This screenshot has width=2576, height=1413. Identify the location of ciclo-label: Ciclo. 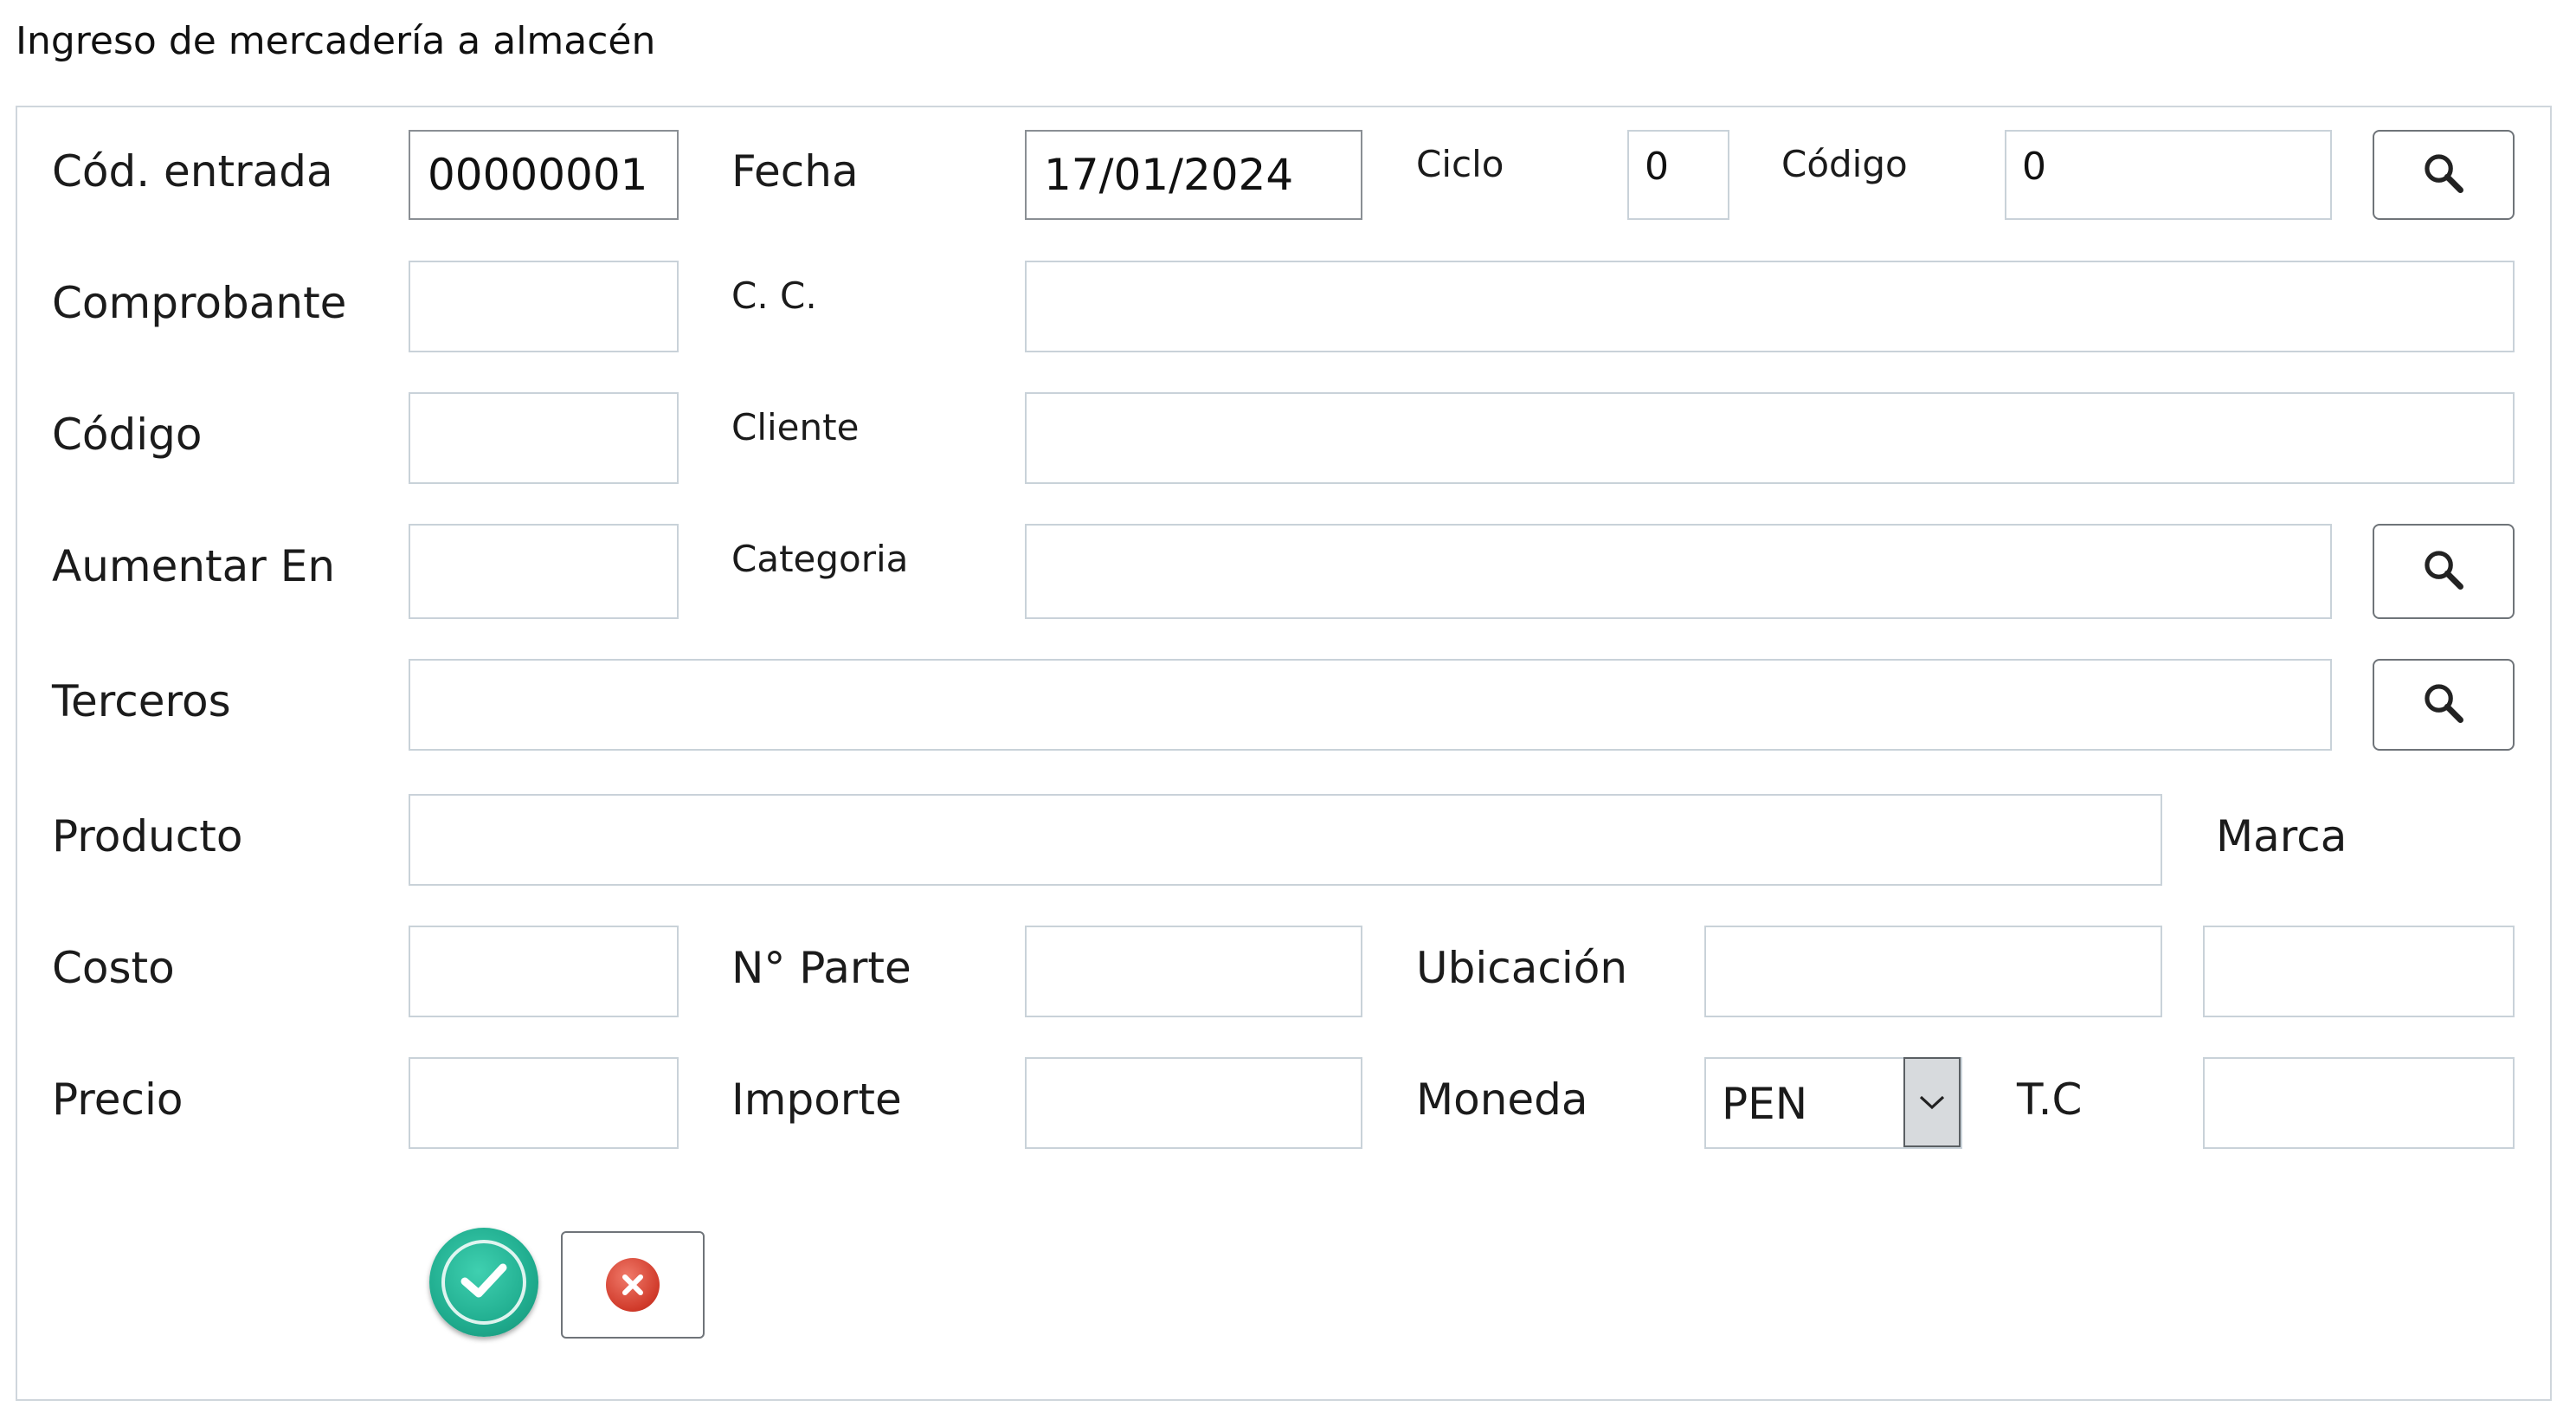
(1460, 164).